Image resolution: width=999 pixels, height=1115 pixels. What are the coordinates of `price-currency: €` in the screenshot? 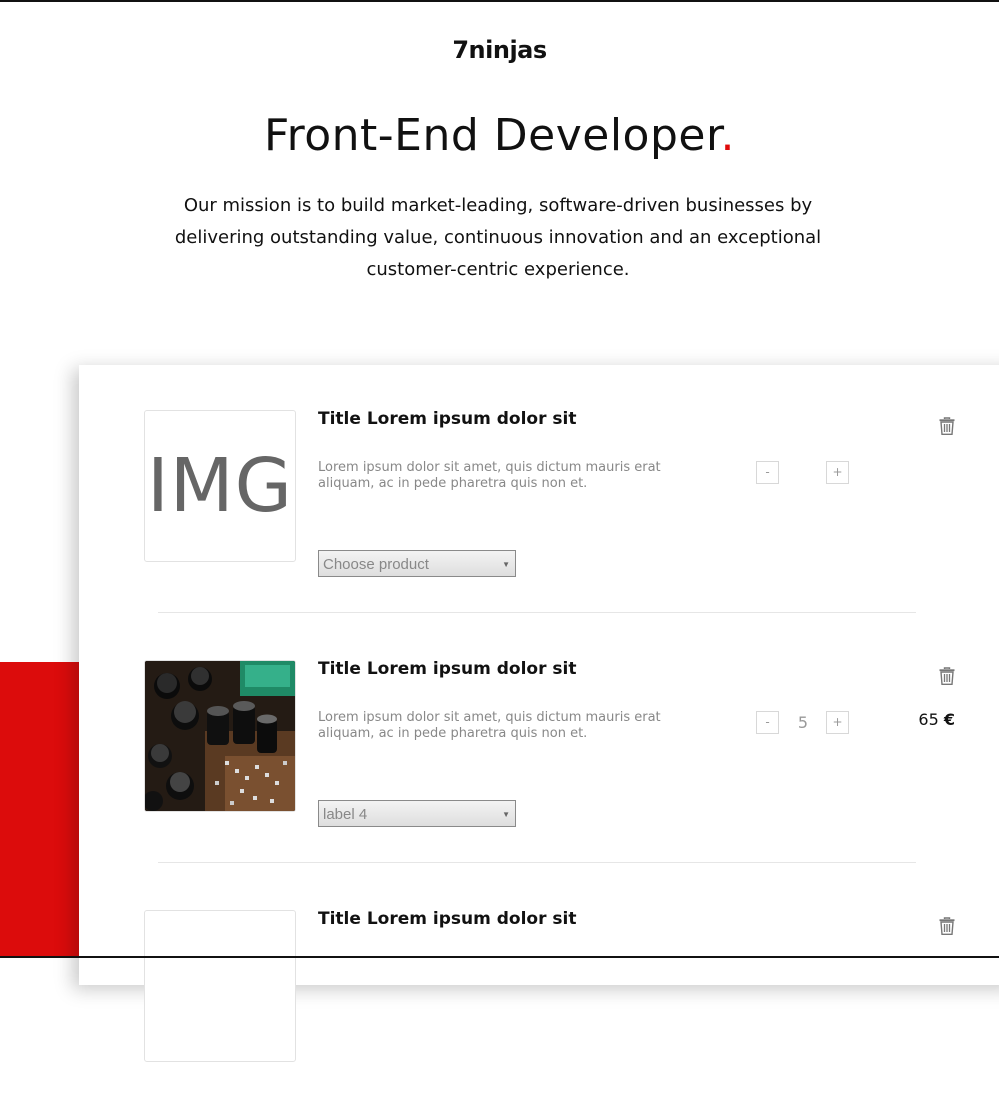 It's located at (949, 719).